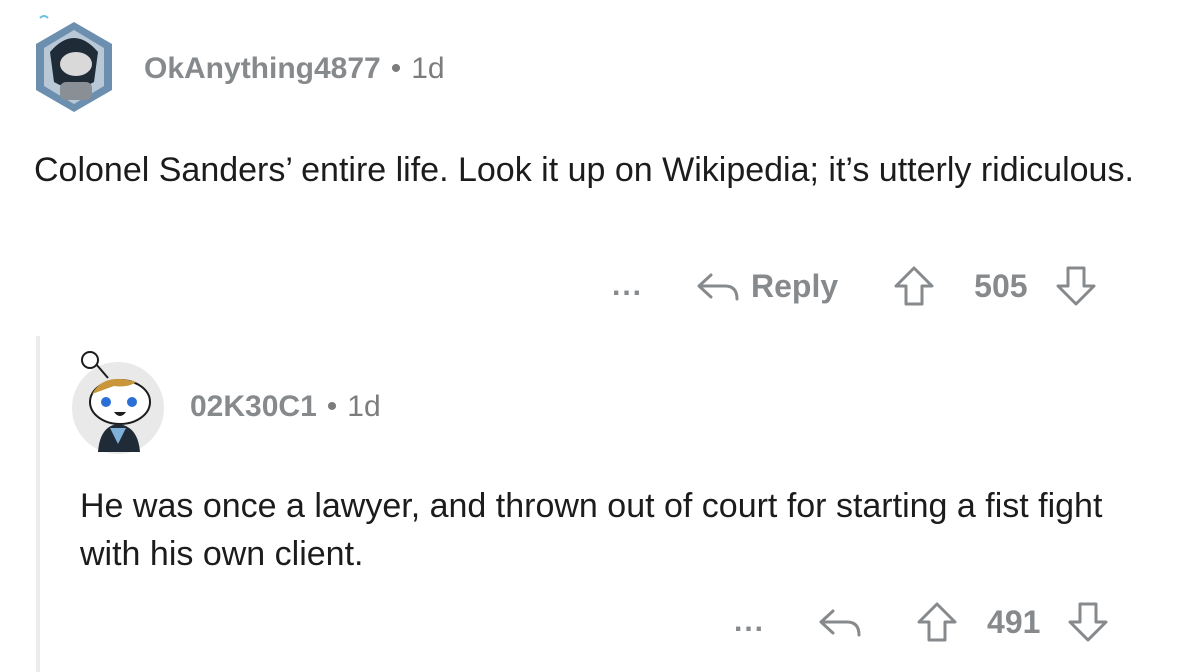 This screenshot has height=672, width=1186. What do you see at coordinates (795, 285) in the screenshot?
I see `reply-label: Reply` at bounding box center [795, 285].